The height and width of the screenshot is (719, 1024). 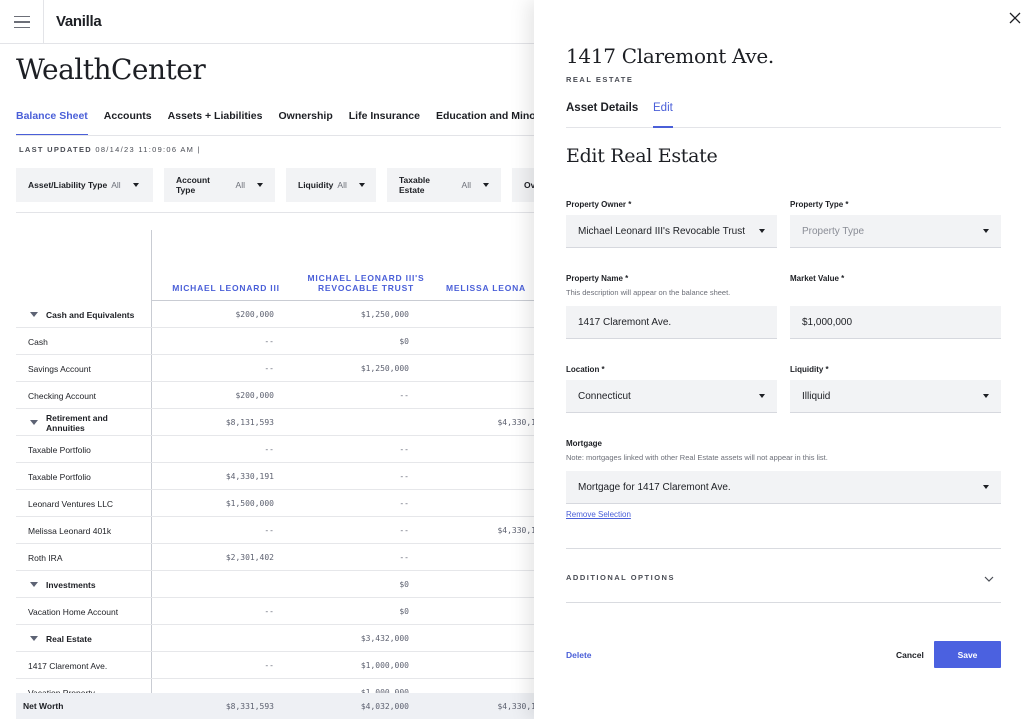 I want to click on liquidity-select: Illiquid, so click(x=895, y=396).